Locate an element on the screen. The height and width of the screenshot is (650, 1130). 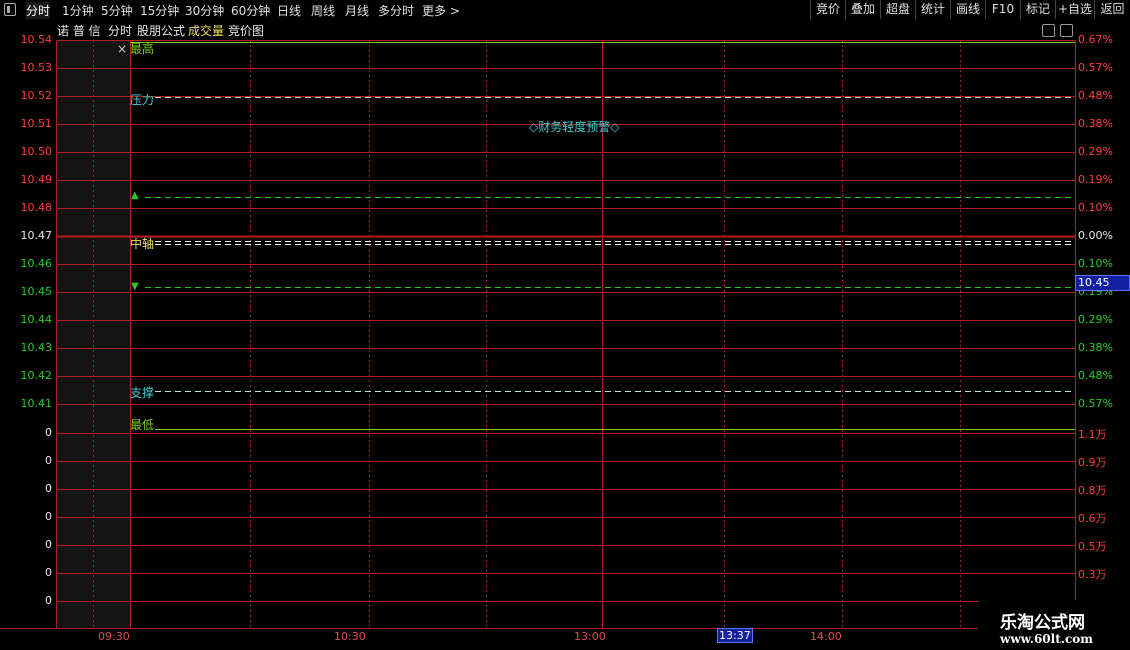
price-label: 10.52 is located at coordinates (36, 95).